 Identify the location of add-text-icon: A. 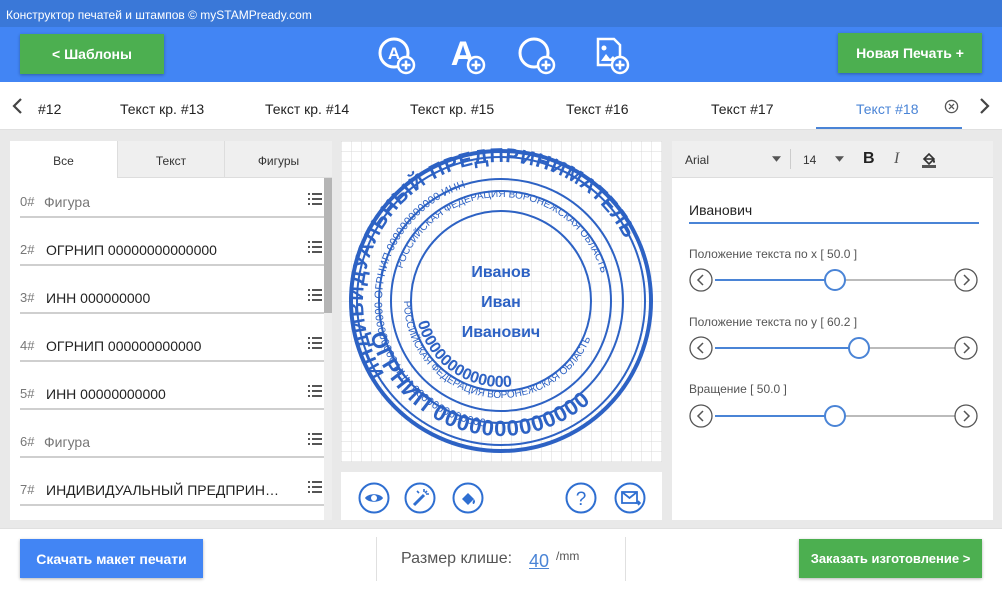
(466, 55).